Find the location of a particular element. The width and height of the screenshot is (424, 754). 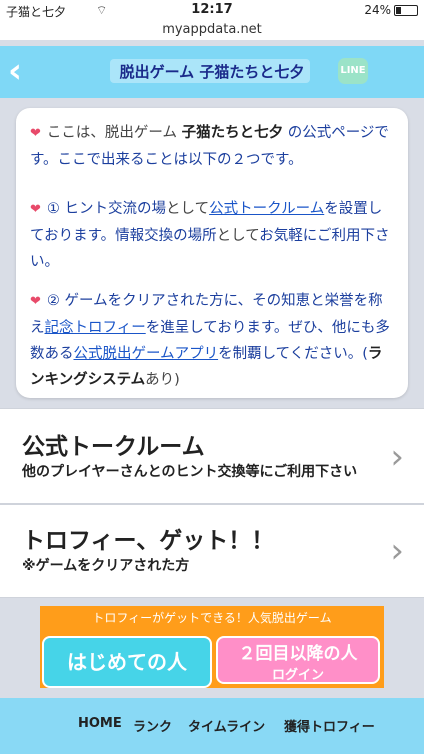

tab-trophies: 獲得トロフィー is located at coordinates (329, 725).